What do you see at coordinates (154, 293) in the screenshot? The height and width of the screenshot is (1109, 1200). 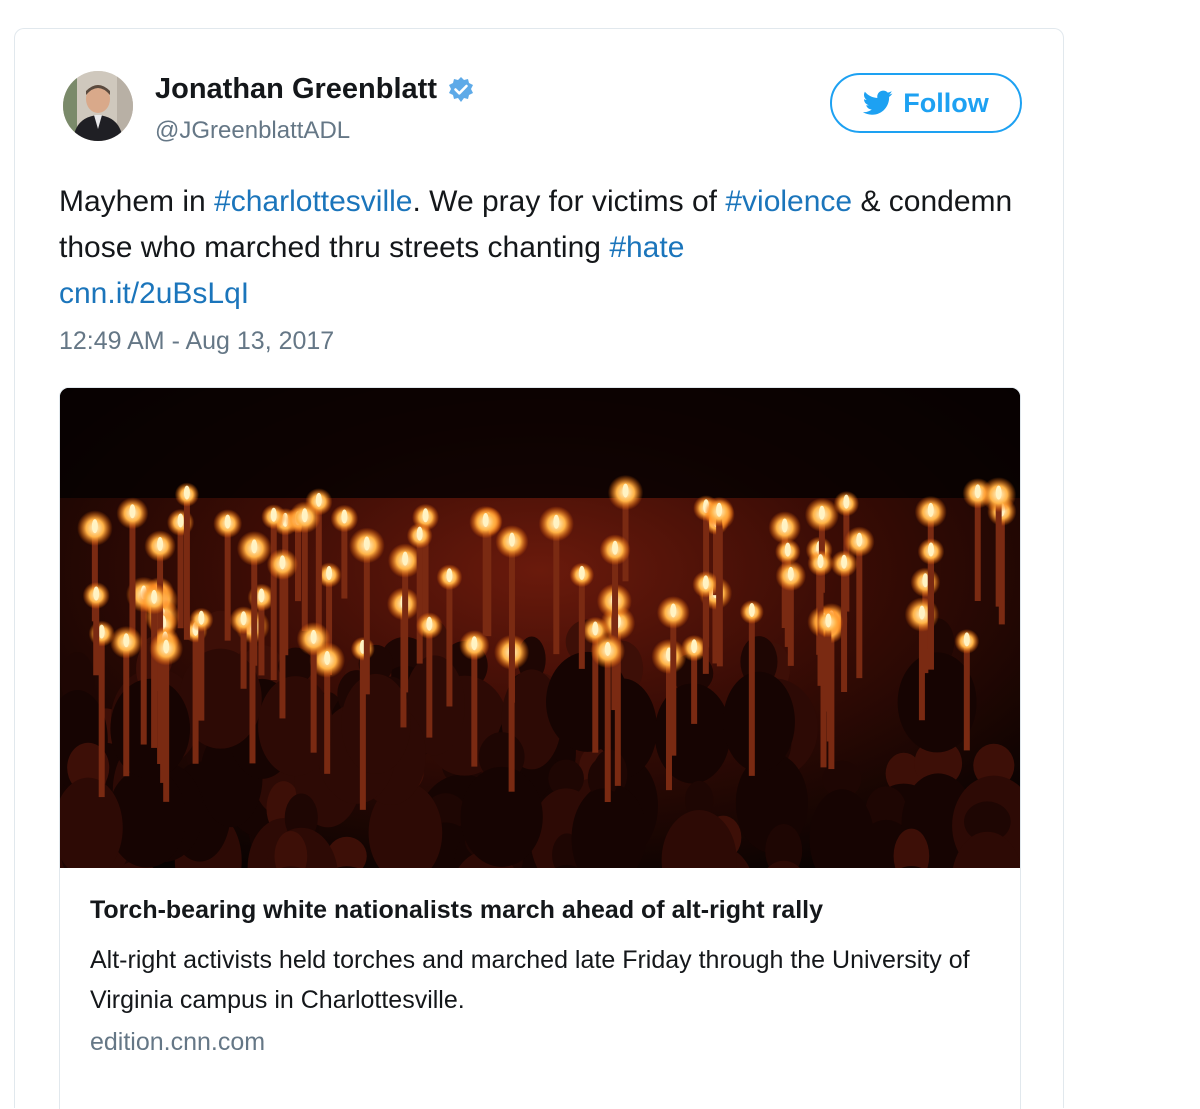 I see `cnn-short-link: cnn.it/2uBsLqI` at bounding box center [154, 293].